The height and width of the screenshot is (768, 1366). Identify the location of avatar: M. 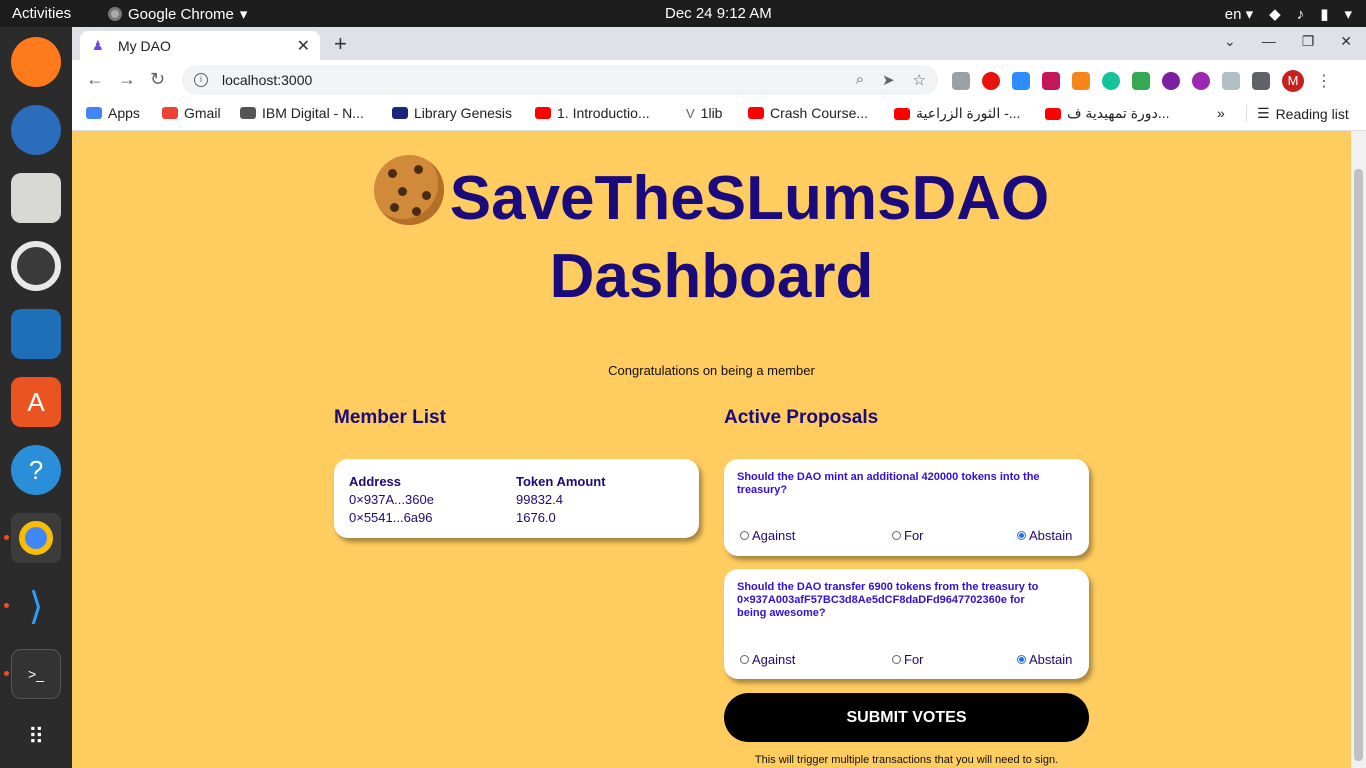
(1293, 81).